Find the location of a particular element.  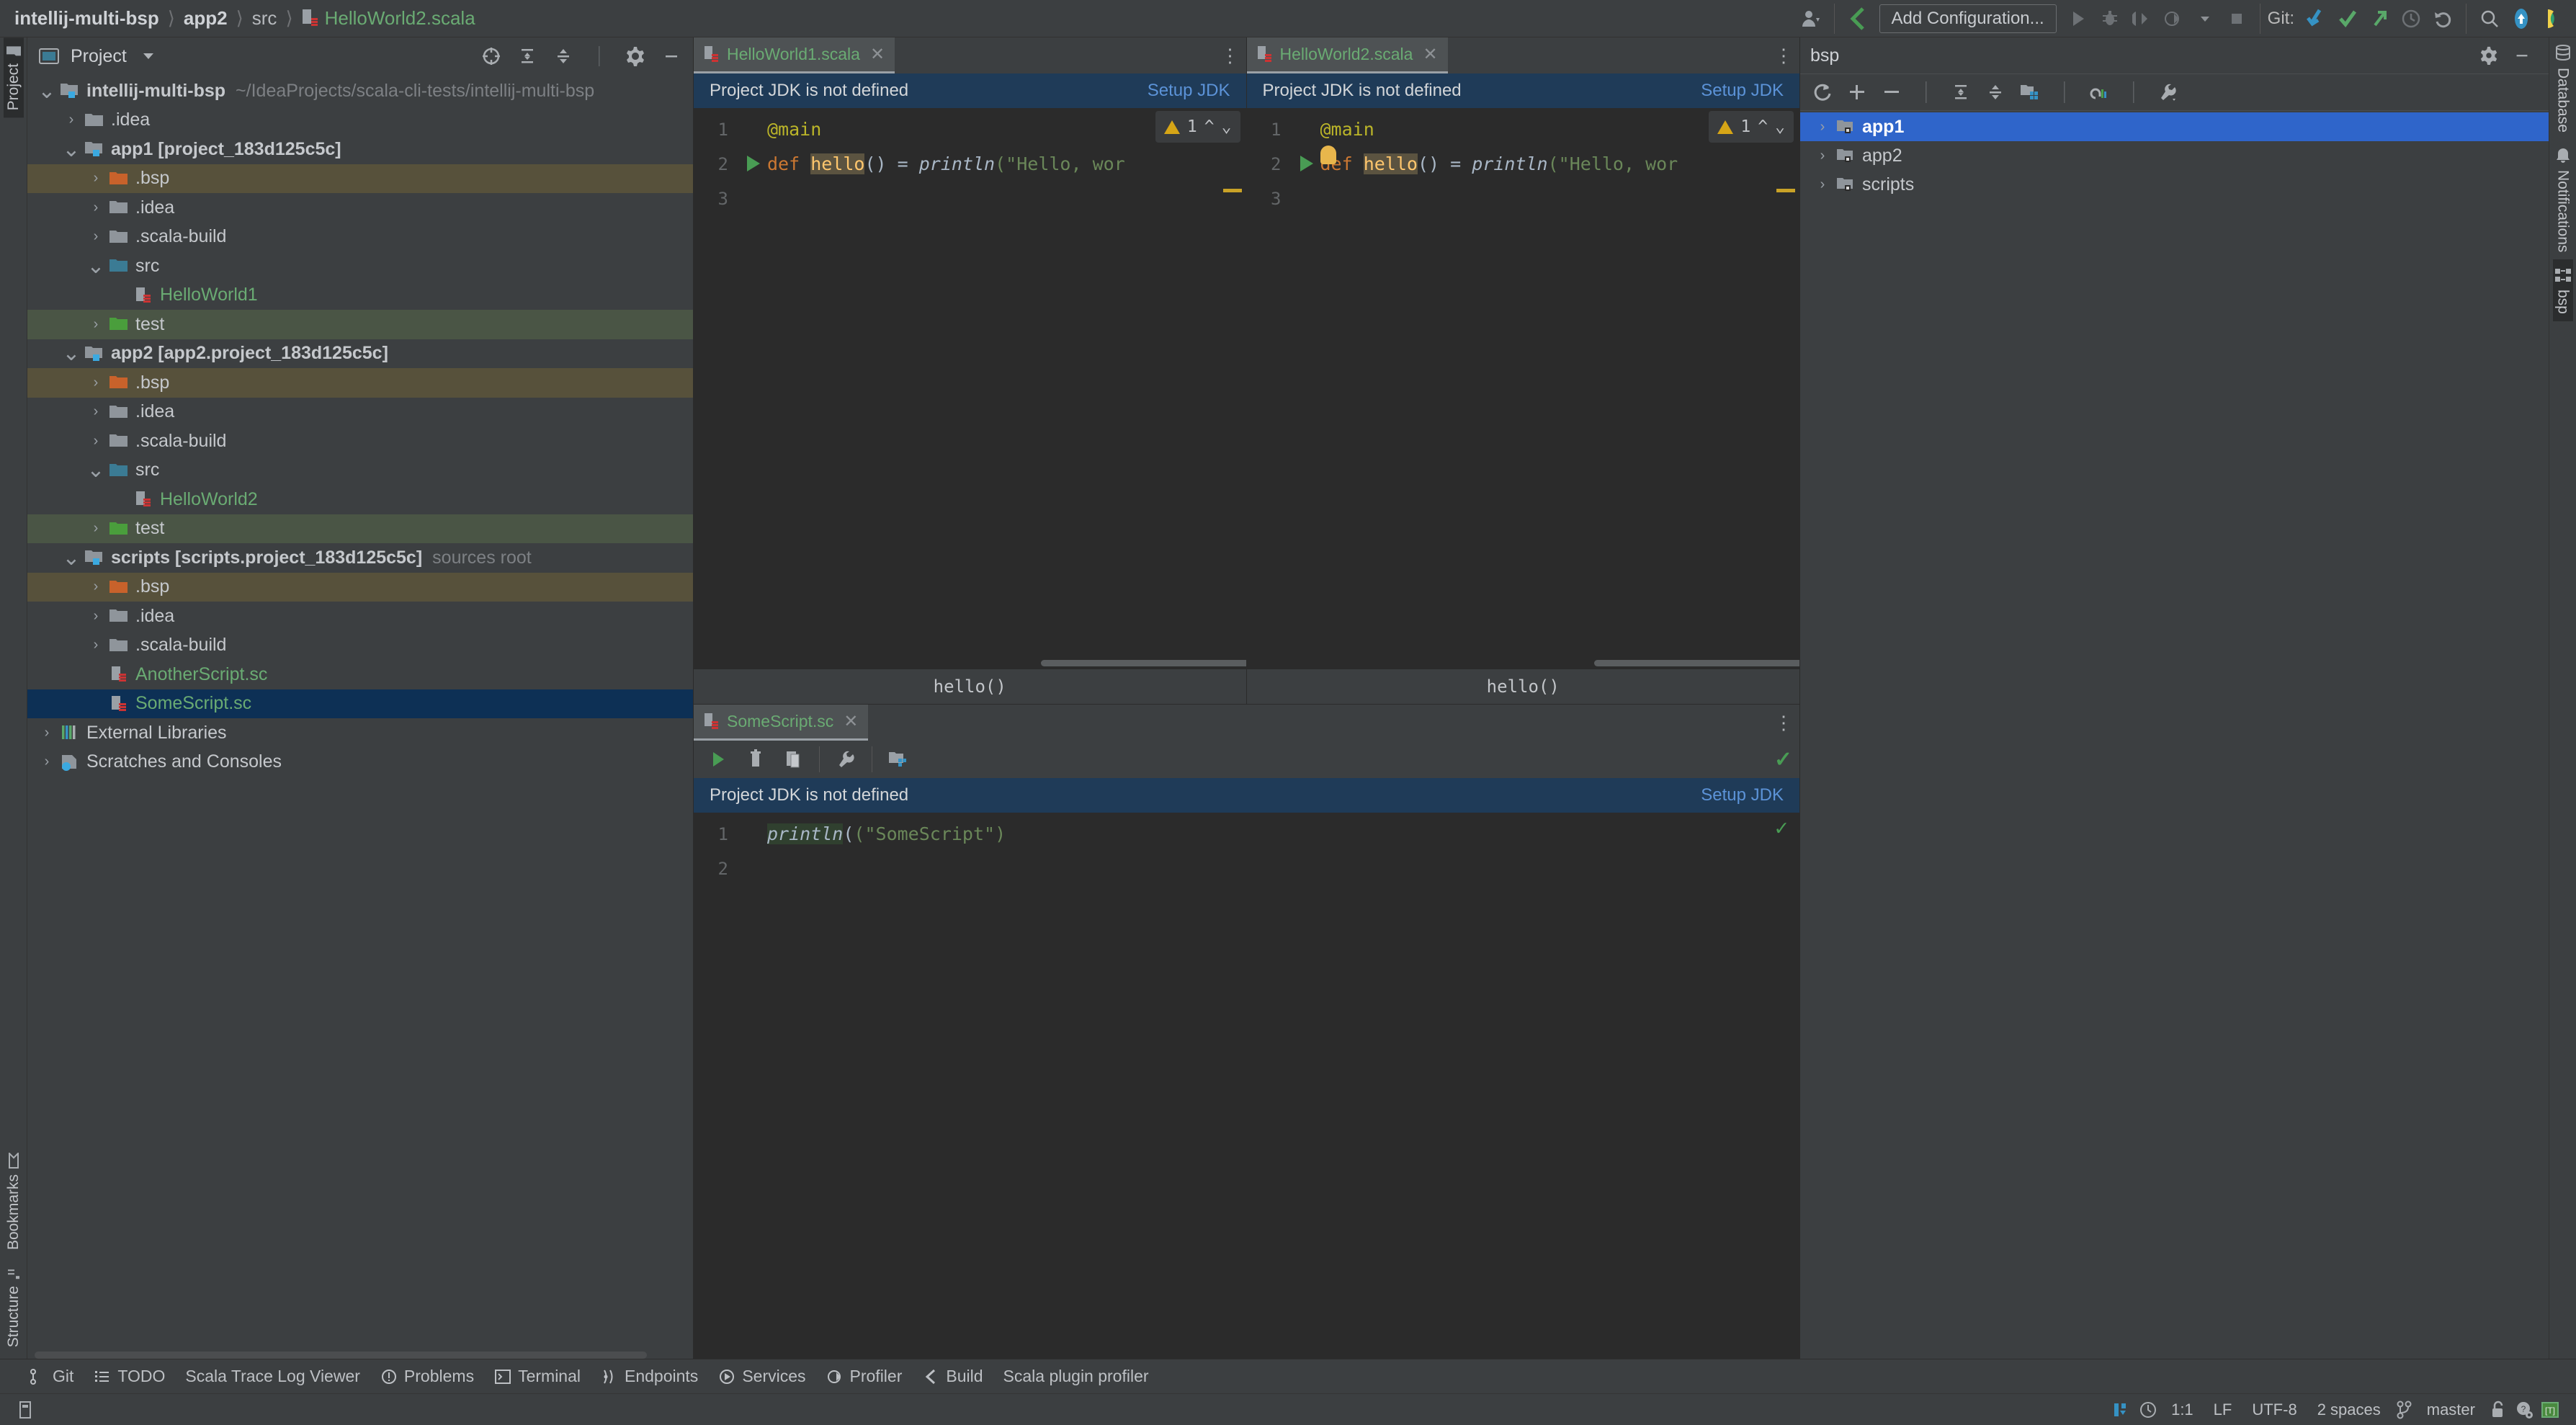

theme-toggle-icon: [T] is located at coordinates (2550, 1409).